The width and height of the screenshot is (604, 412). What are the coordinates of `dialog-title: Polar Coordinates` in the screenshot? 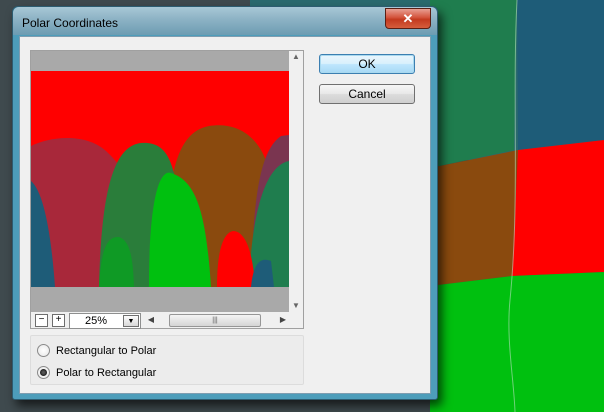 It's located at (70, 23).